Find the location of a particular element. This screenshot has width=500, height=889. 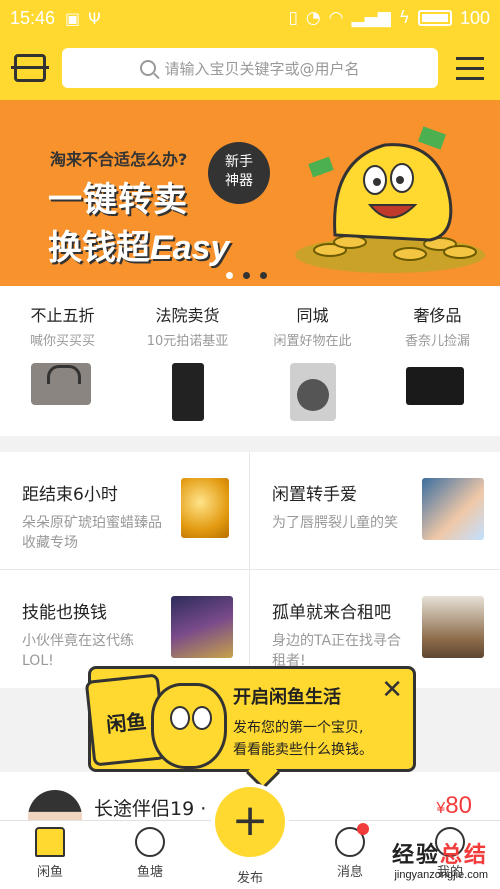

tab-label: 发布 is located at coordinates (249, 878).